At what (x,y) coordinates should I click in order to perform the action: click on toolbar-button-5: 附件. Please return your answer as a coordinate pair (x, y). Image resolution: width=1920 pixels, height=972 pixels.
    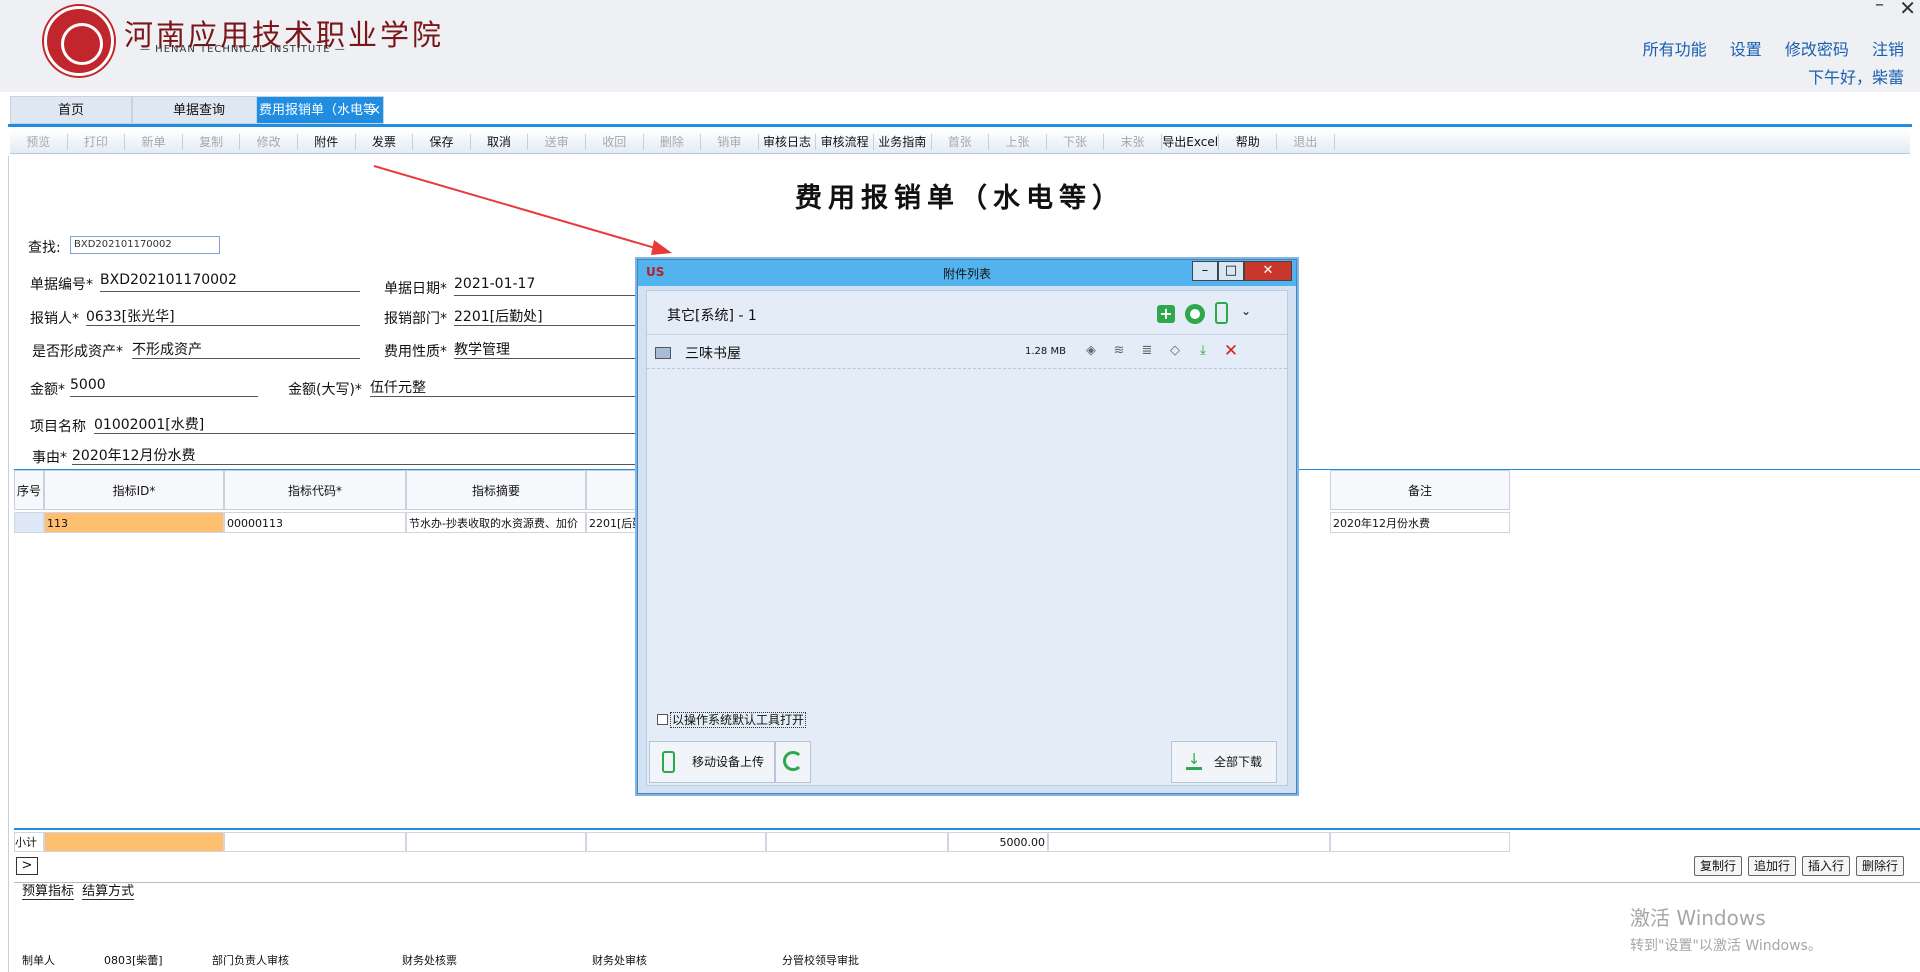
    Looking at the image, I should click on (327, 141).